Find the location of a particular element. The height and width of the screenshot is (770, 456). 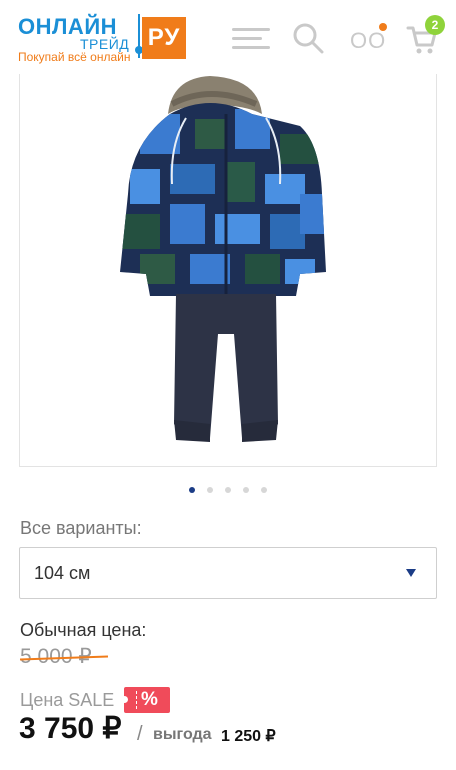

size-select: 104 см is located at coordinates (228, 573).